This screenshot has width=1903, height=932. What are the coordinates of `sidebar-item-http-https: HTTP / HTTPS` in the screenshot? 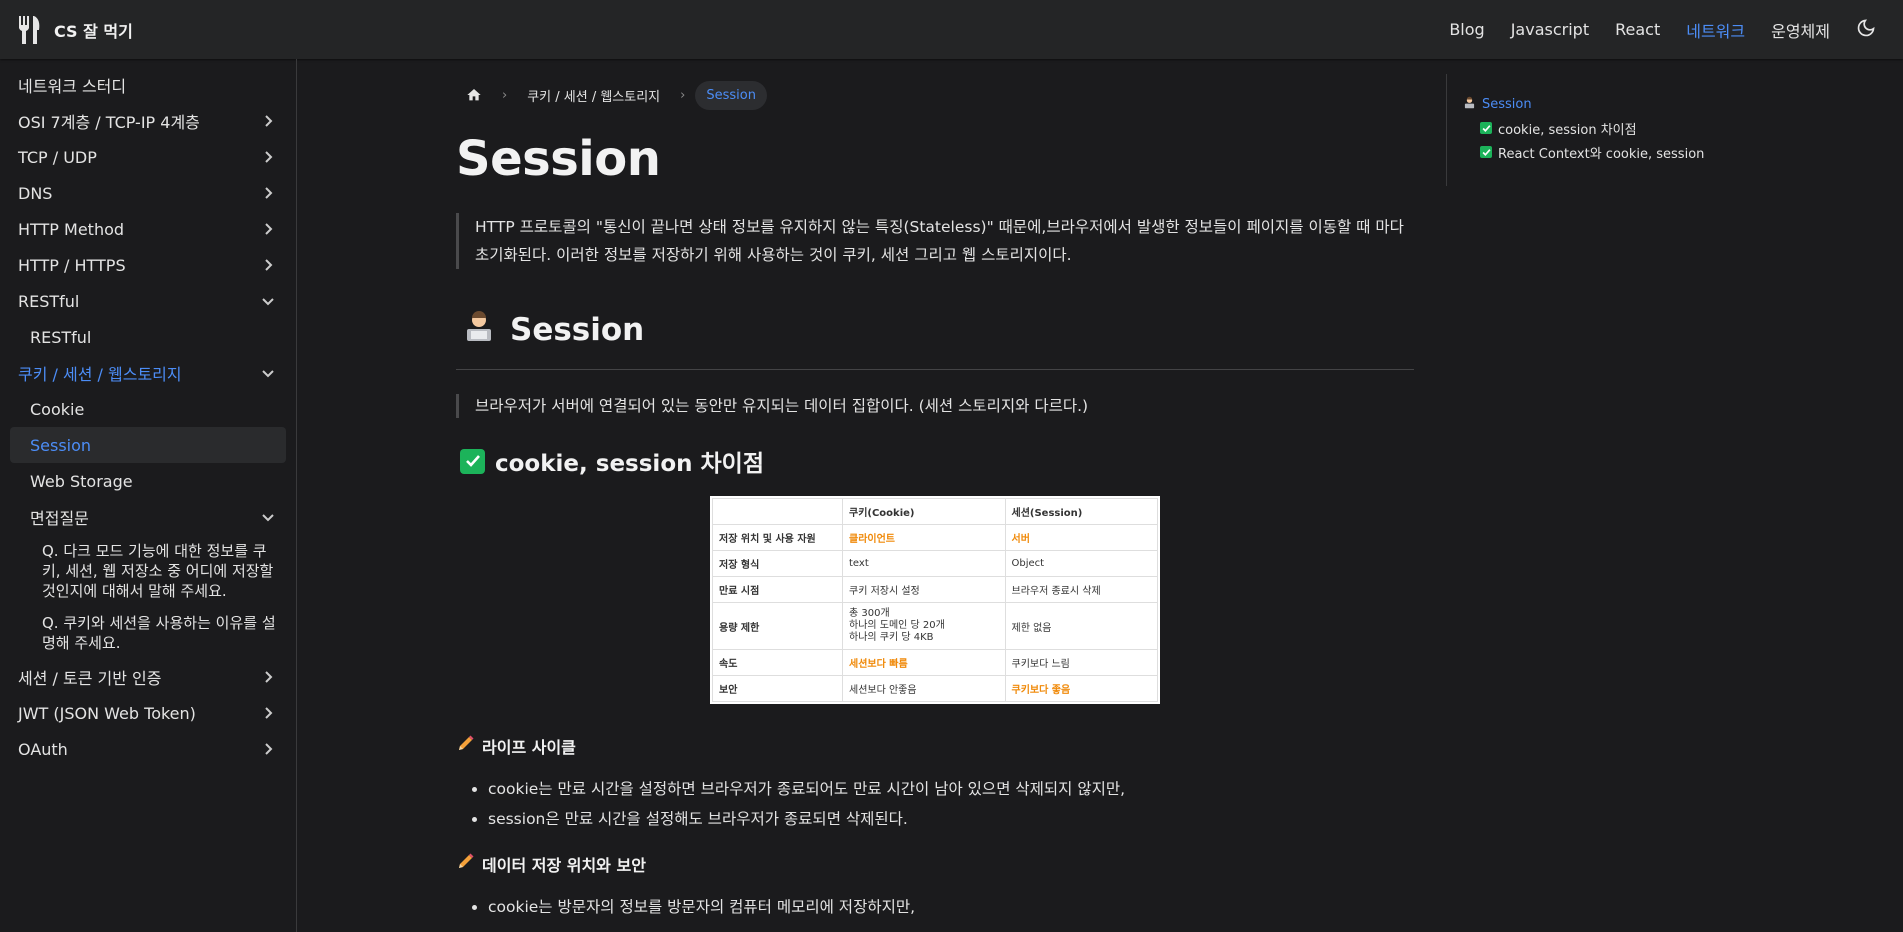 It's located at (148, 265).